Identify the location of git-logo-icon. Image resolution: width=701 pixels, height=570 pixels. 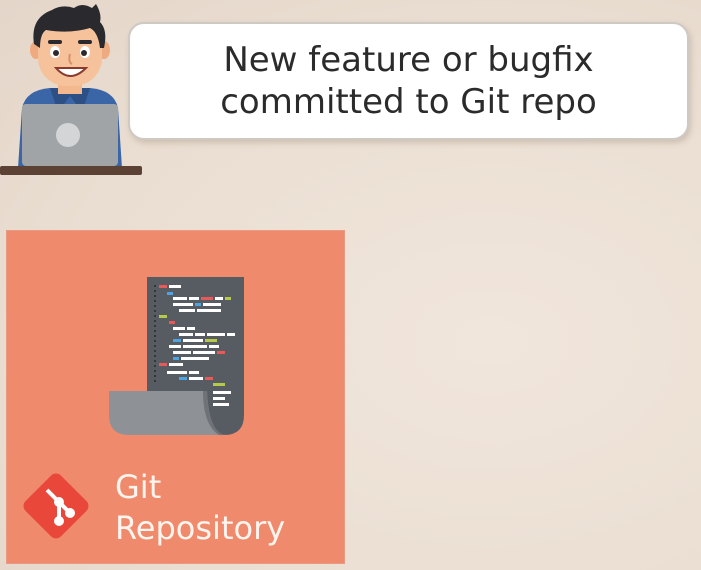
(56, 506).